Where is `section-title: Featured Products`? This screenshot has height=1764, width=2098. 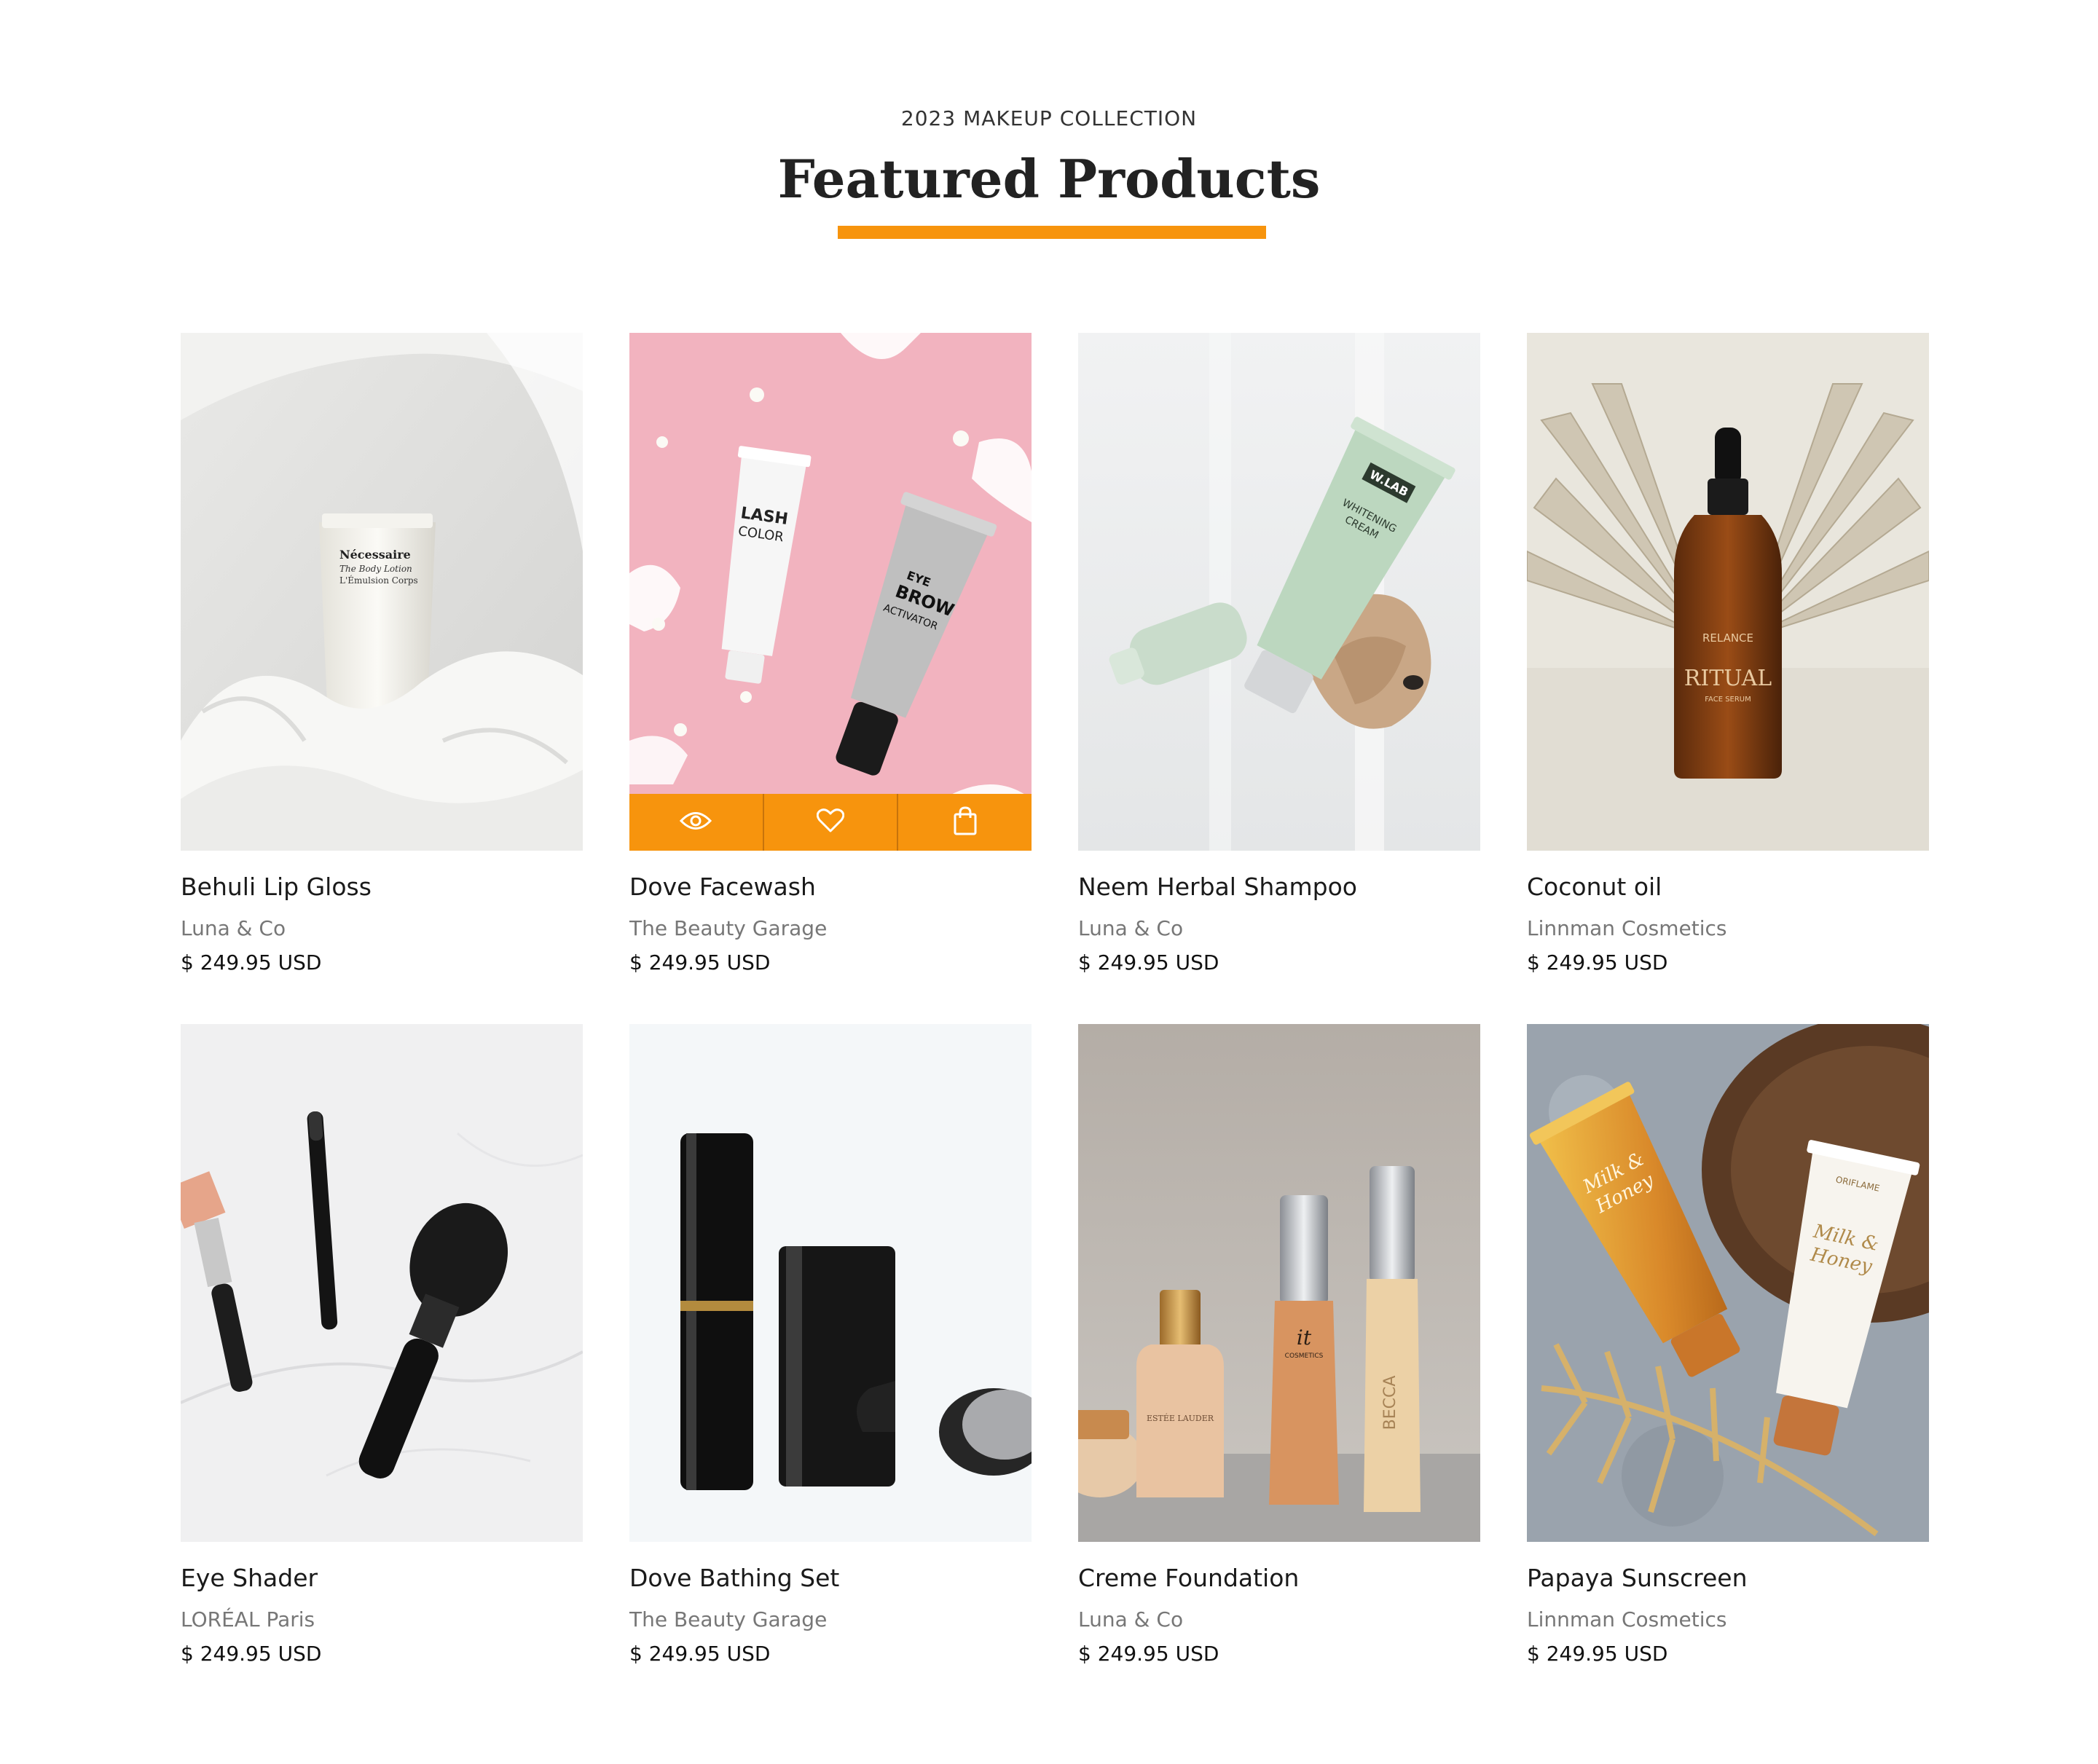 section-title: Featured Products is located at coordinates (1049, 179).